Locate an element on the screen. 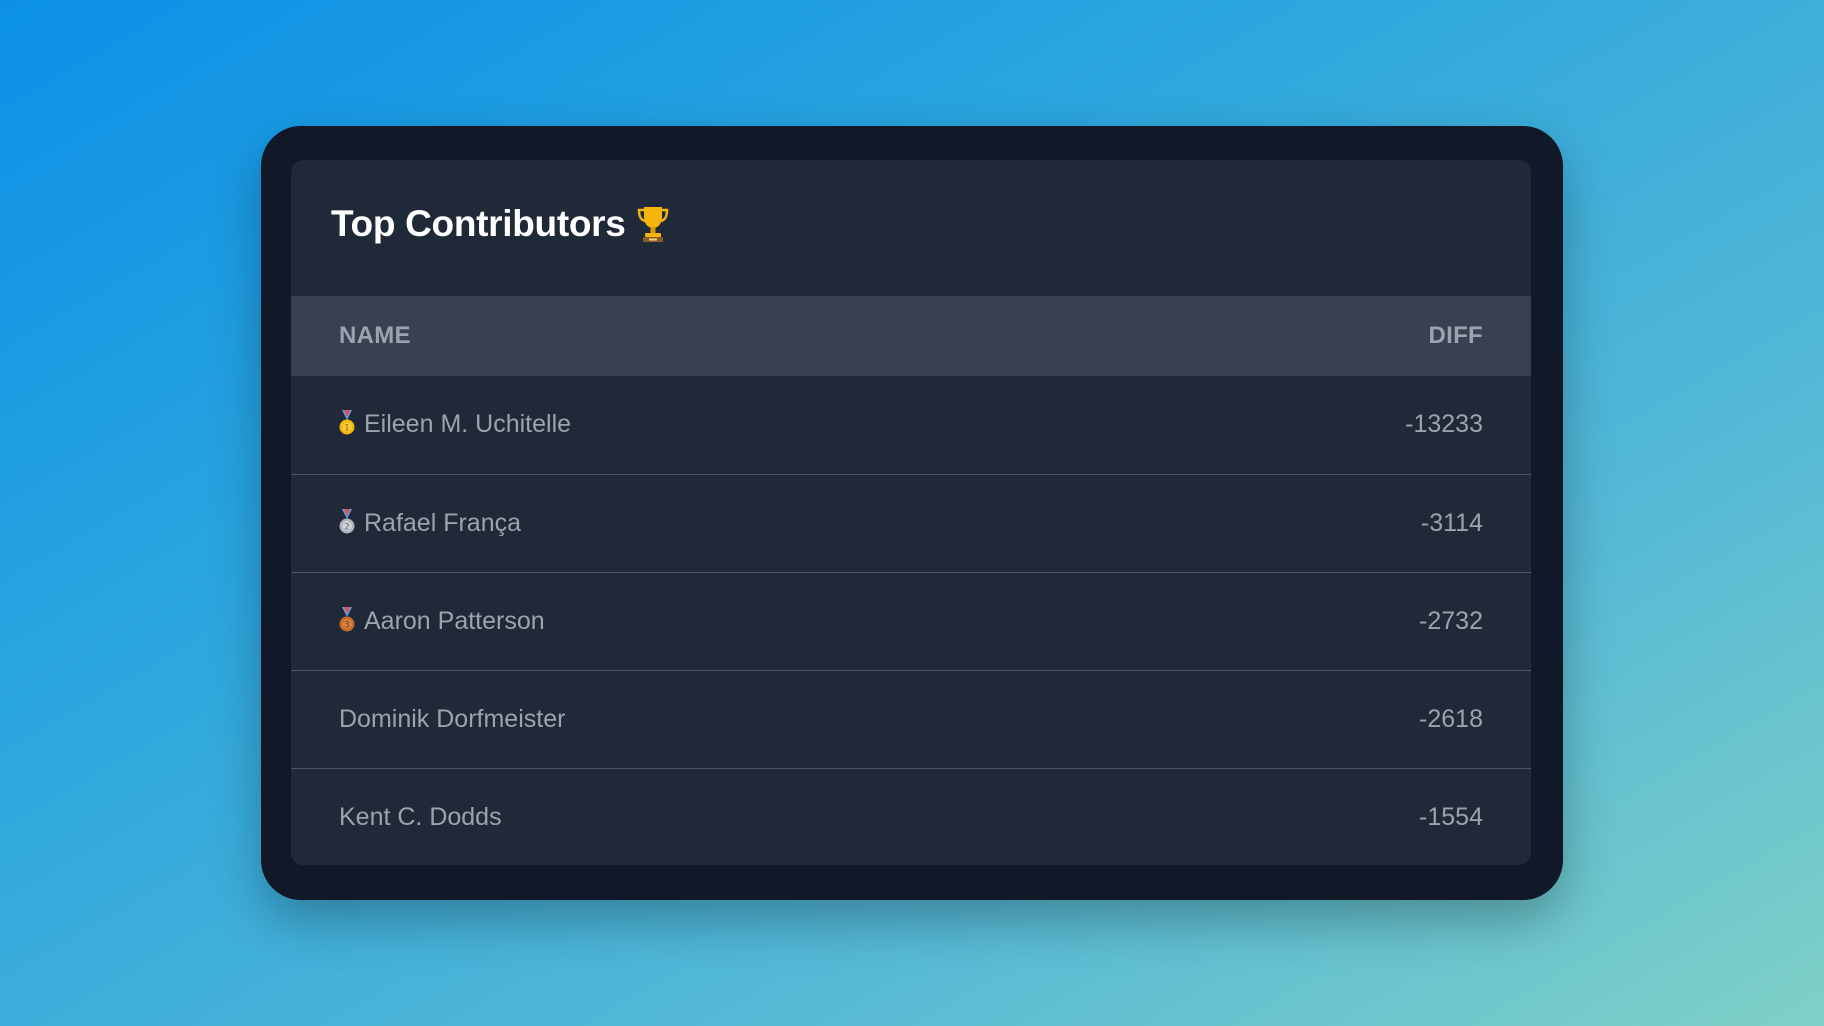  name-cell: 2 Rafael França is located at coordinates (696, 523).